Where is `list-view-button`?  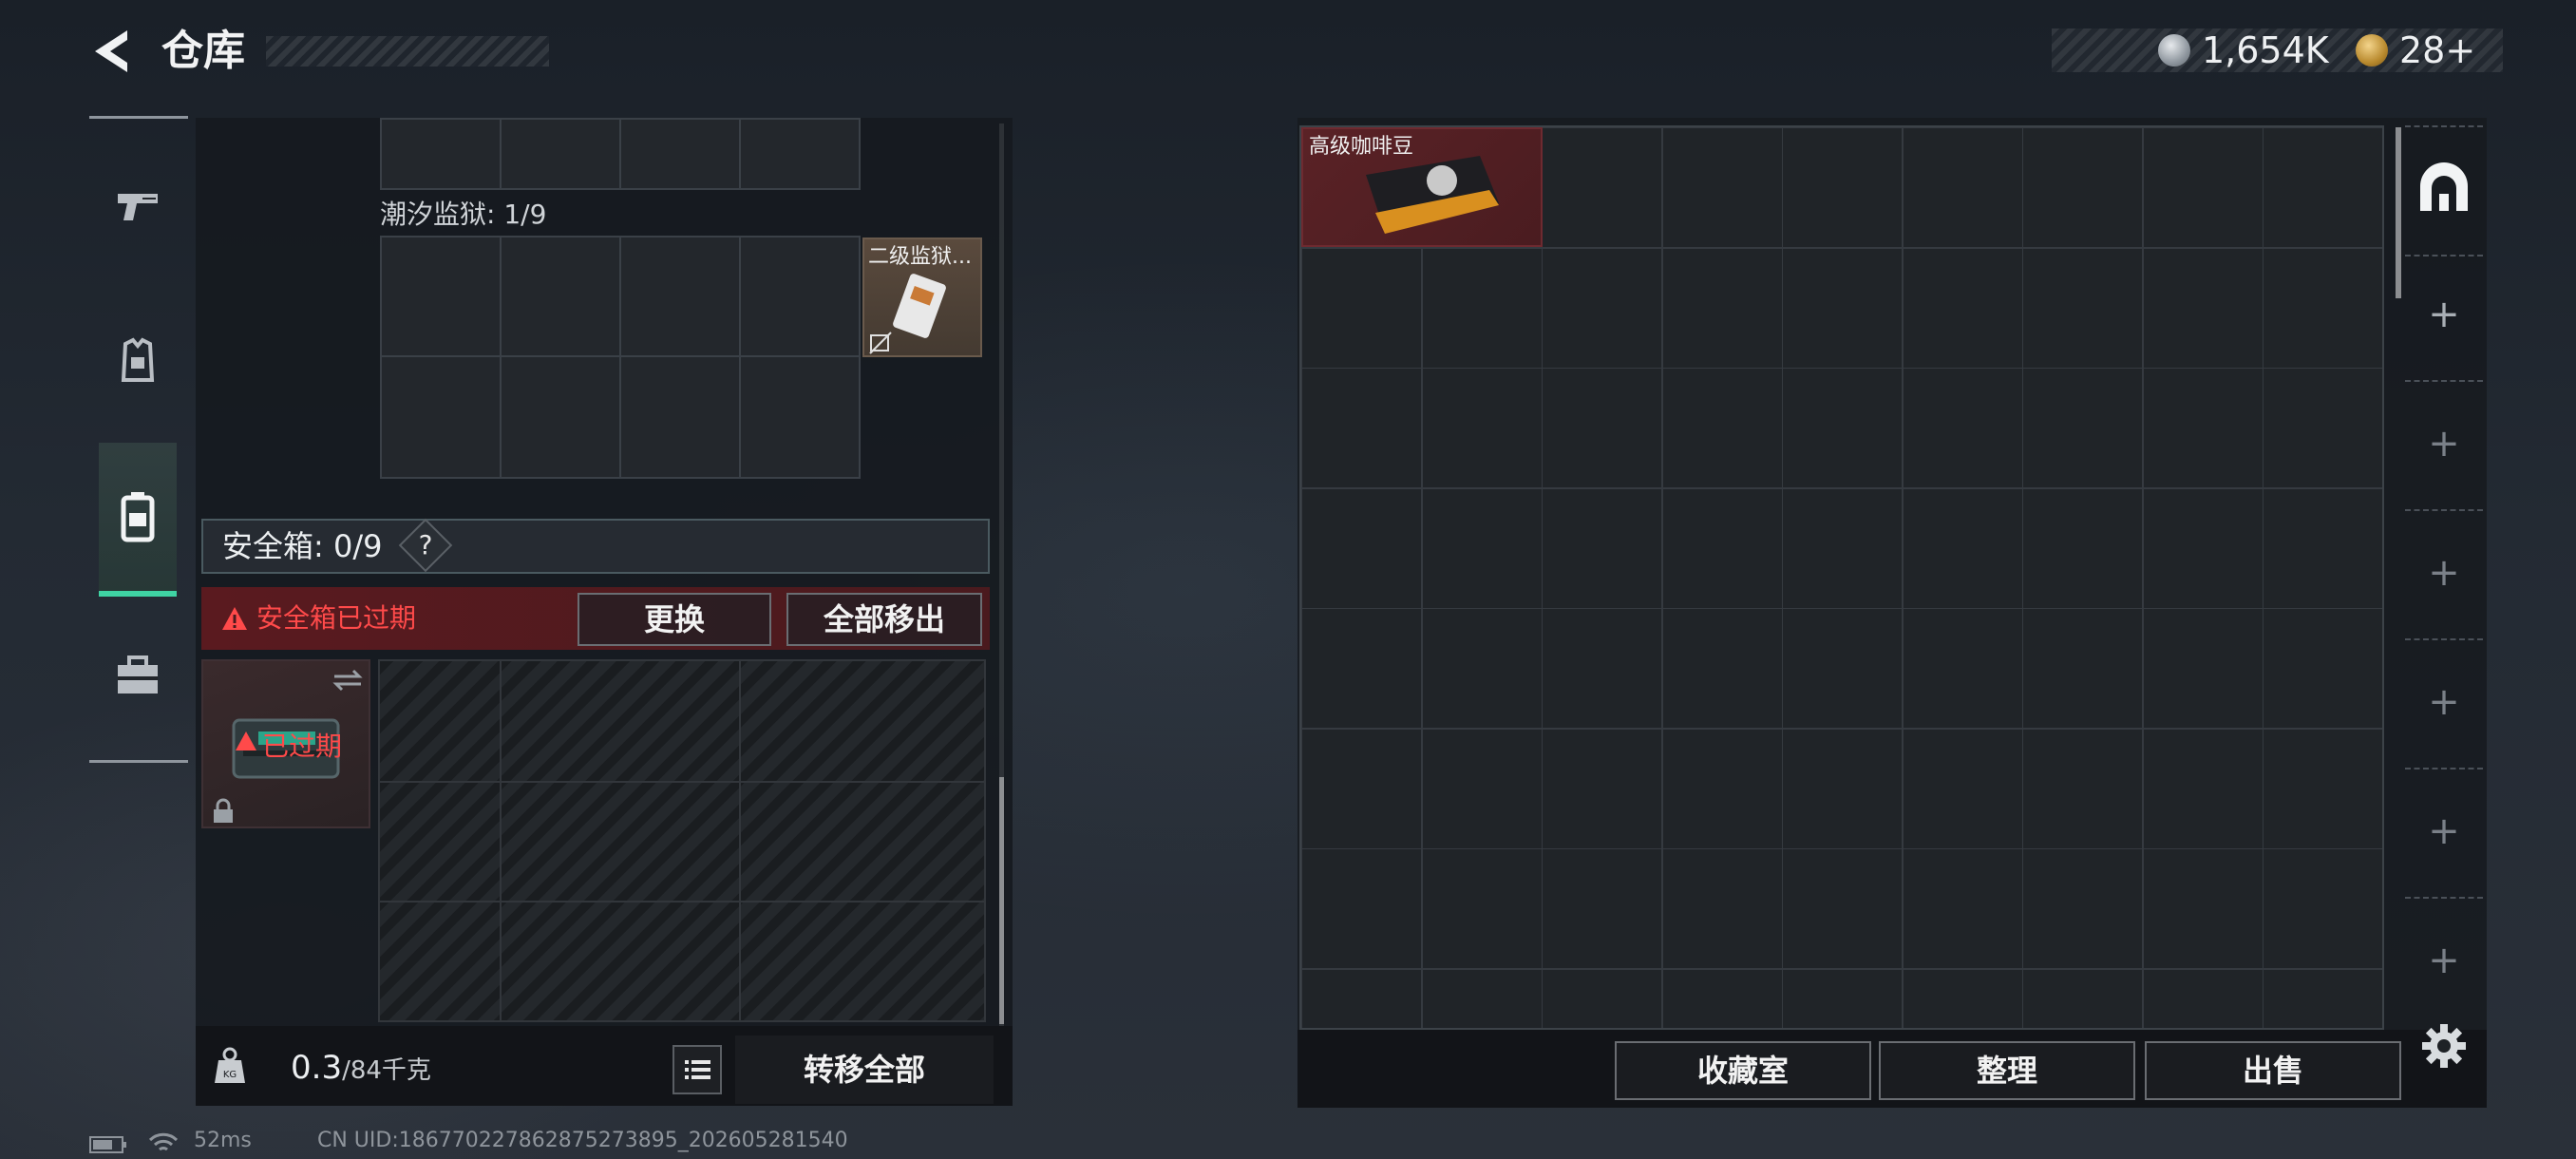 list-view-button is located at coordinates (697, 1069).